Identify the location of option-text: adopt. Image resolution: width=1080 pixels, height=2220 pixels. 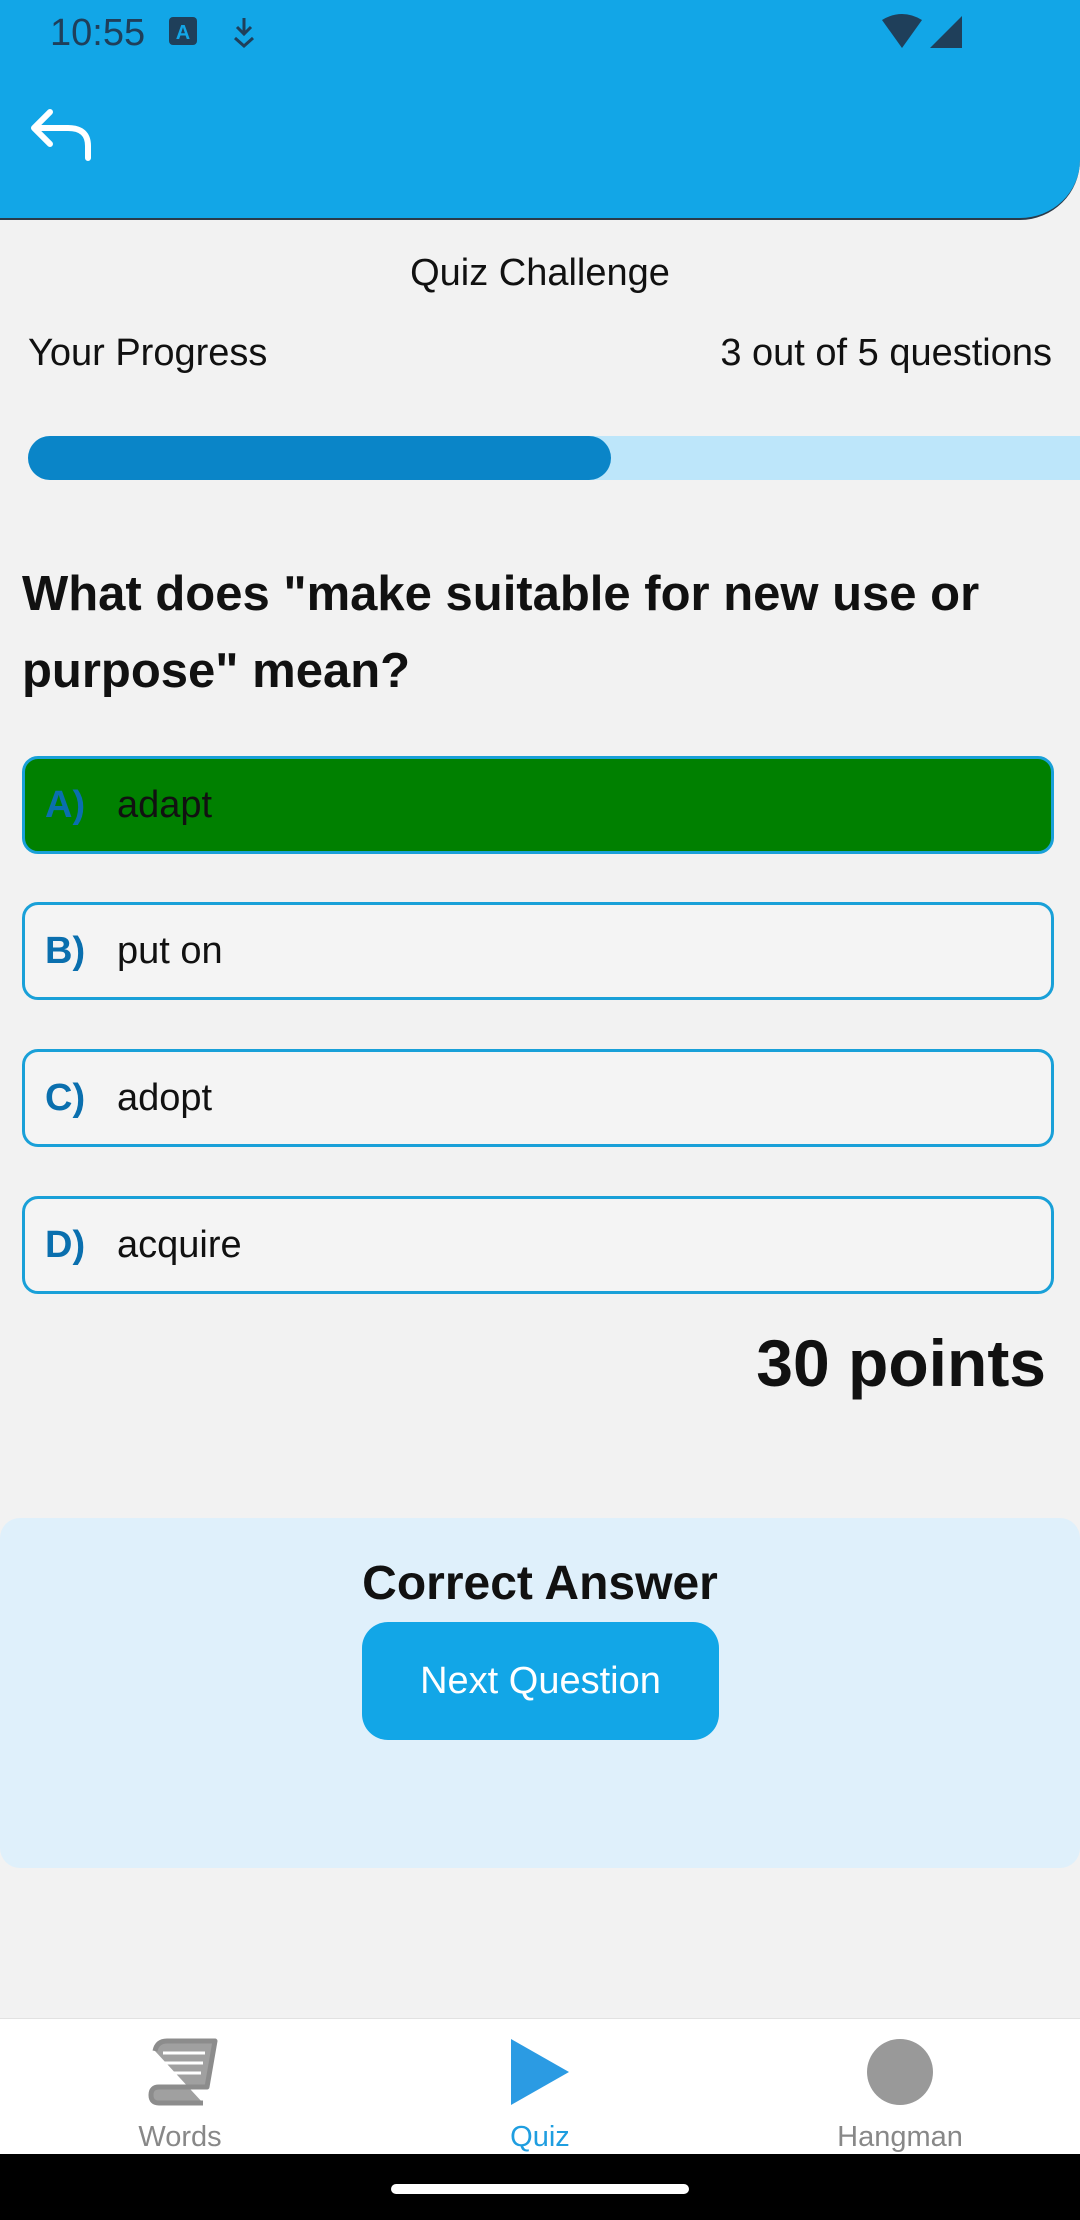
(165, 1097).